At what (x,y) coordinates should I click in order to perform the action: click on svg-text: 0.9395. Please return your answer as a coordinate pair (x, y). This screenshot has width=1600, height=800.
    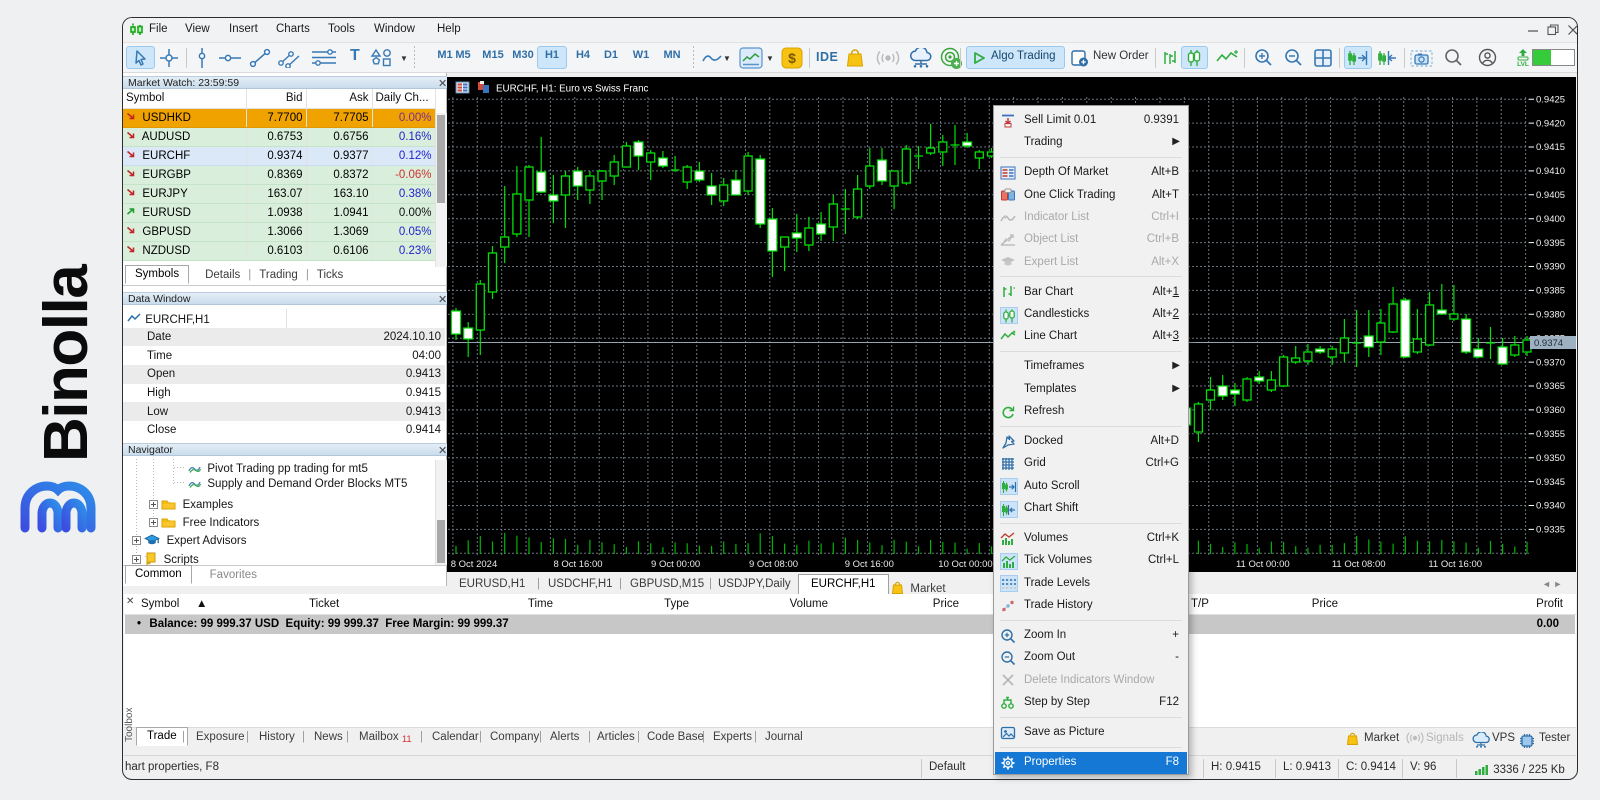
    Looking at the image, I should click on (1550, 243).